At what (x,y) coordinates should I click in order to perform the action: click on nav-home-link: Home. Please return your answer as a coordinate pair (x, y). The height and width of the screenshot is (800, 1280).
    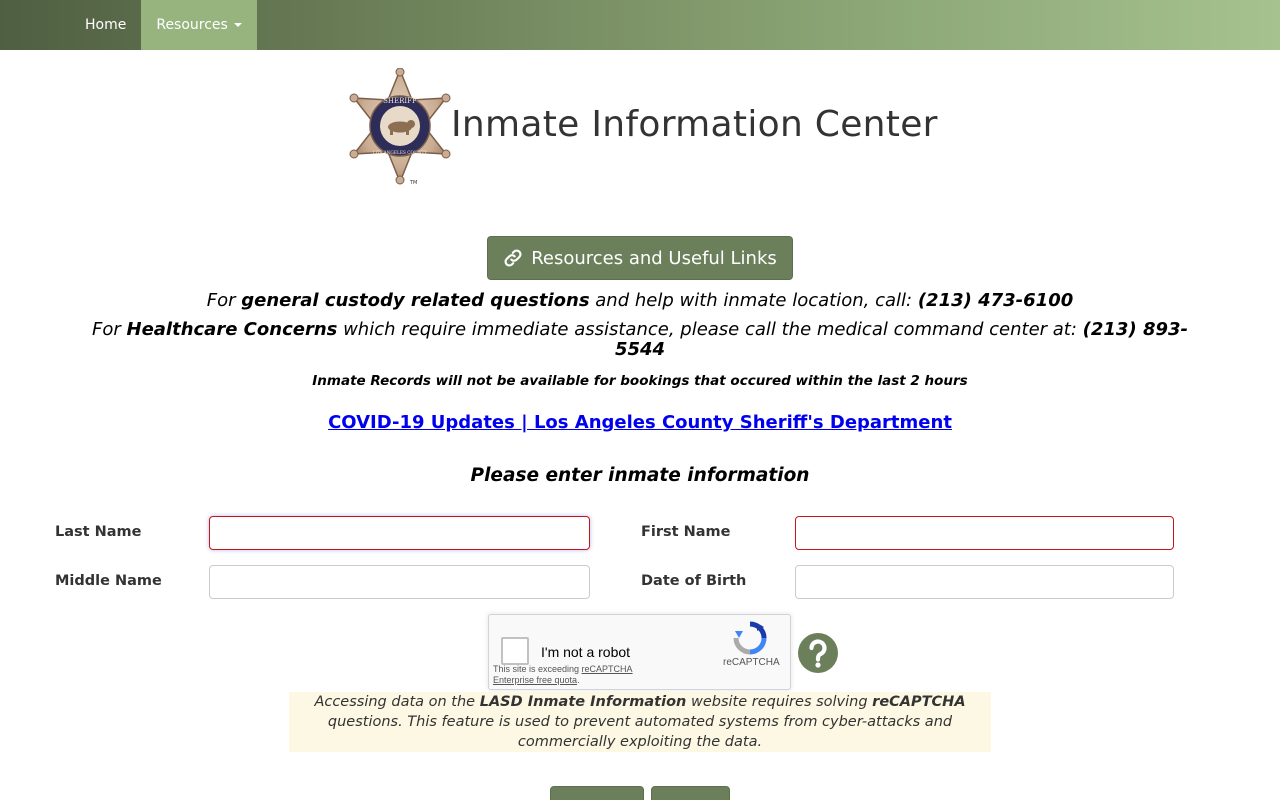
    Looking at the image, I should click on (105, 25).